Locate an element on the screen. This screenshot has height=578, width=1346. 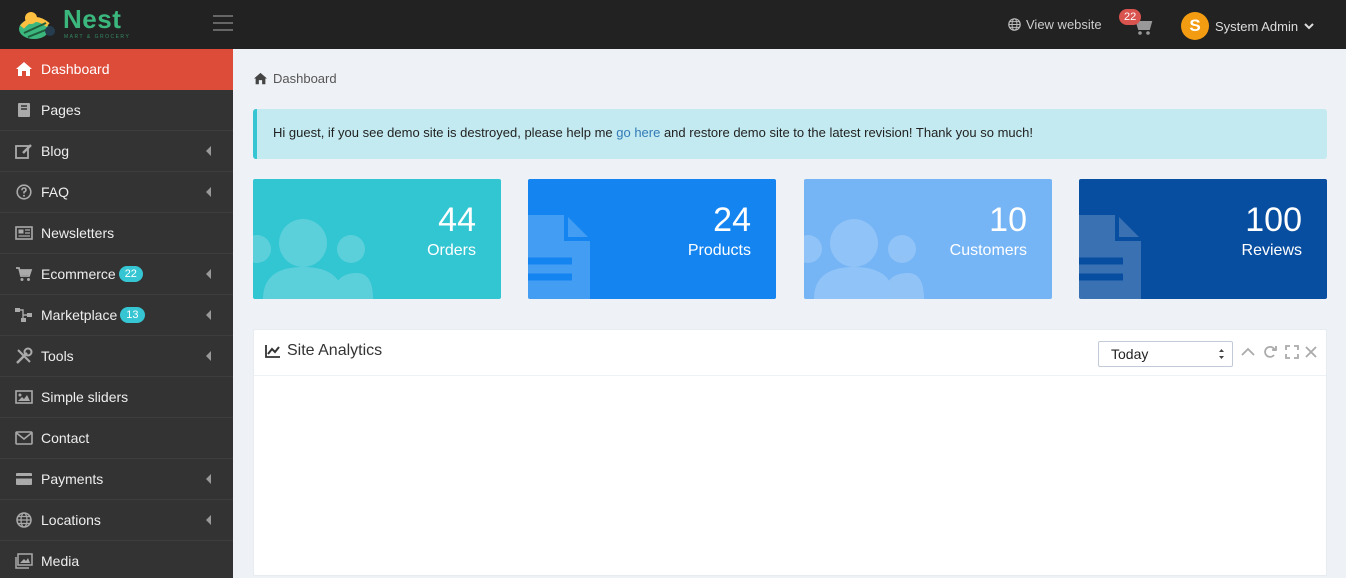
stat-card-products: 24 Products is located at coordinates (652, 239).